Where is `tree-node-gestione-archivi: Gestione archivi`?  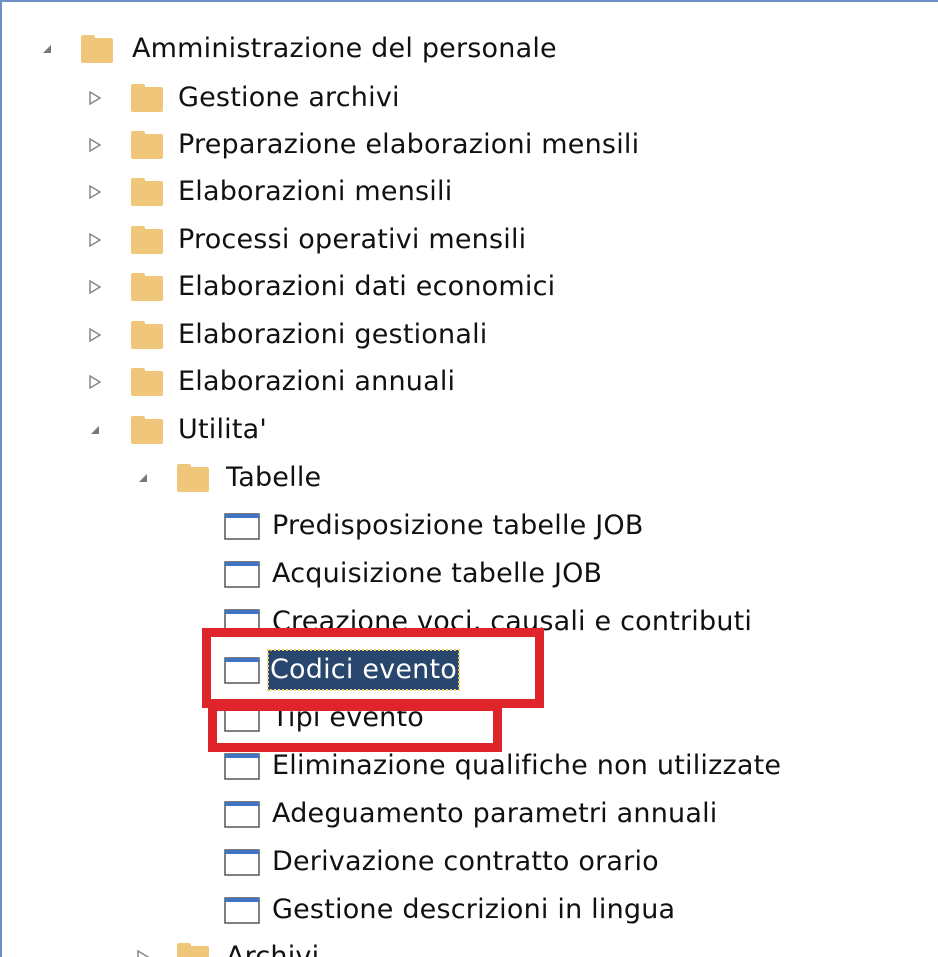 tree-node-gestione-archivi: Gestione archivi is located at coordinates (452, 98).